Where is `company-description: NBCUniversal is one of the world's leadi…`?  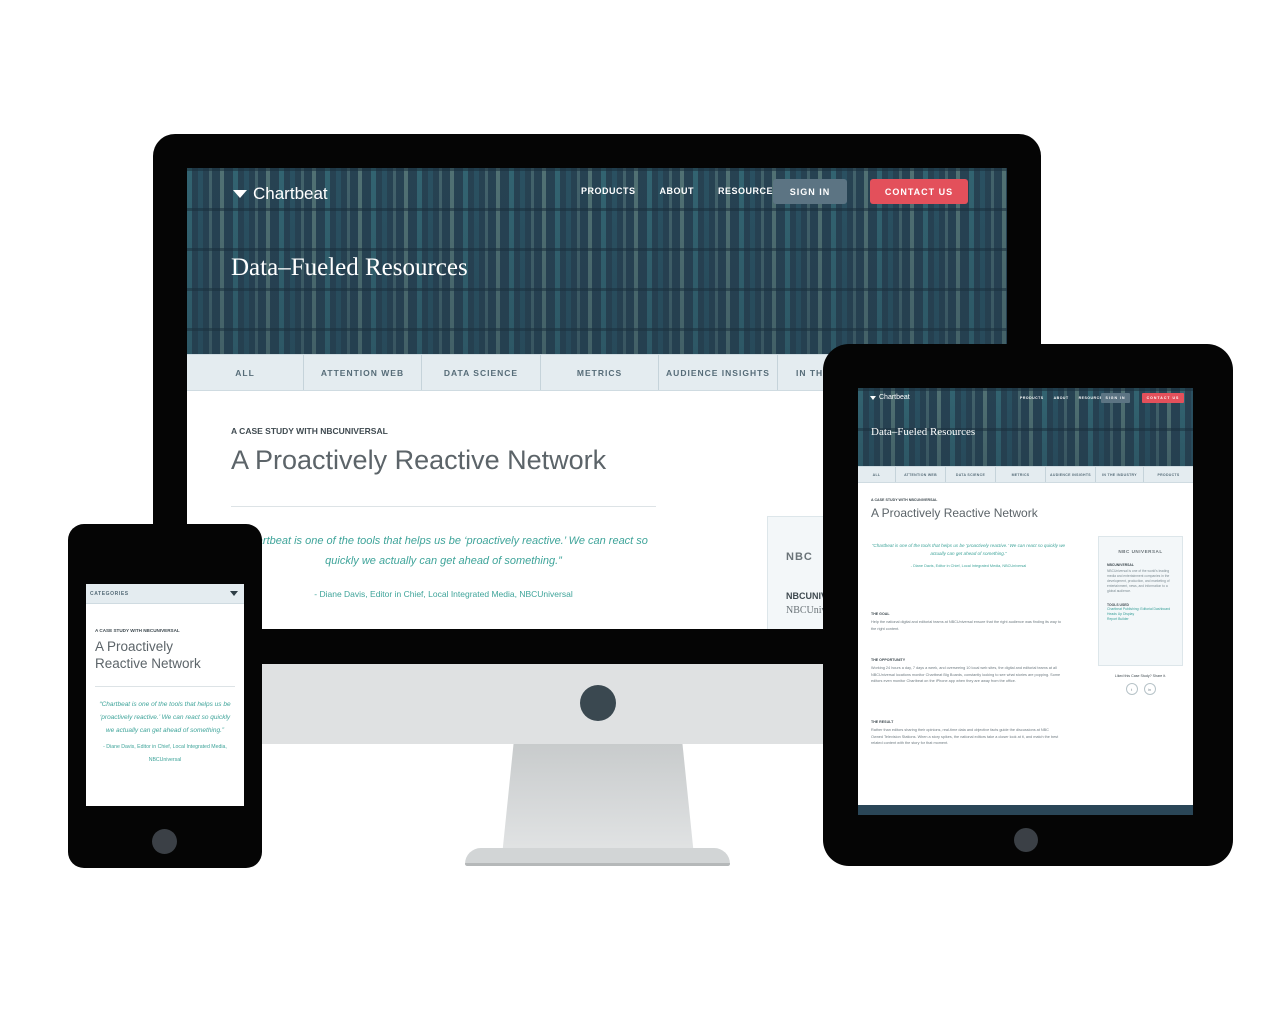
company-description: NBCUniversal is one of the world's leadi… is located at coordinates (1138, 581).